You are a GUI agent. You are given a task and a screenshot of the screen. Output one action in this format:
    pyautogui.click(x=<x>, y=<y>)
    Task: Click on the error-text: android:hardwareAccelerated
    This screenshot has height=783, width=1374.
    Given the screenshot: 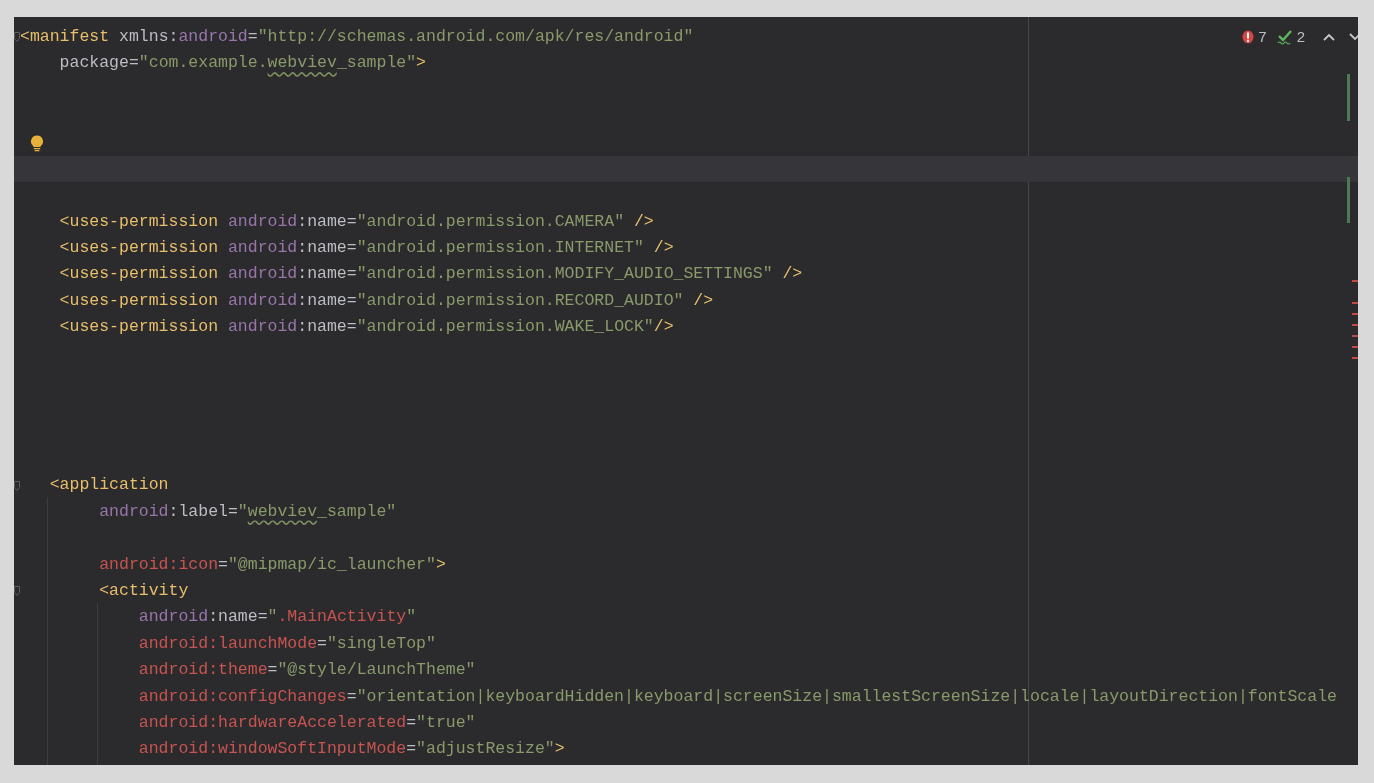 What is the action you would take?
    pyautogui.click(x=272, y=722)
    